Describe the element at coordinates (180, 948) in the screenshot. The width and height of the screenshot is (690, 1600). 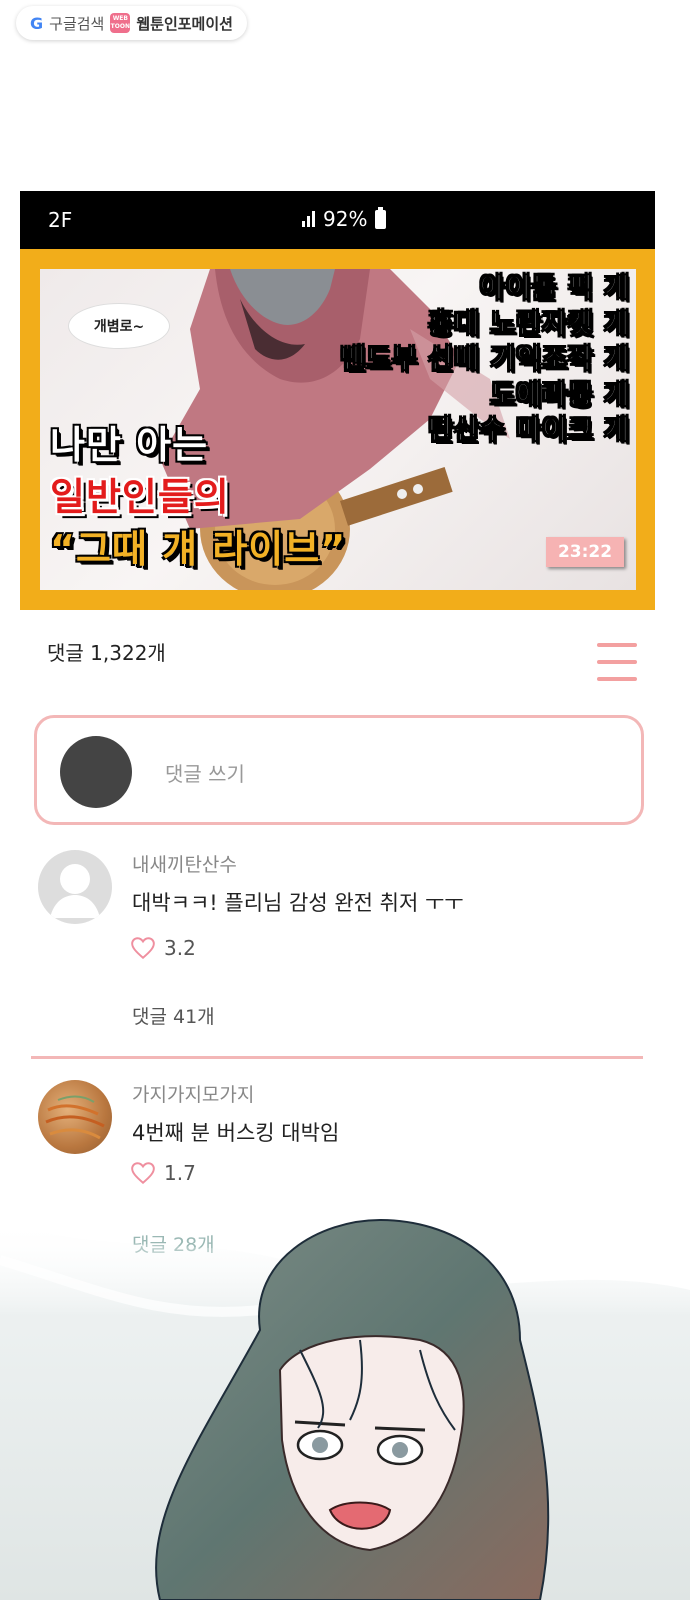
I see `like-count: 3.2` at that location.